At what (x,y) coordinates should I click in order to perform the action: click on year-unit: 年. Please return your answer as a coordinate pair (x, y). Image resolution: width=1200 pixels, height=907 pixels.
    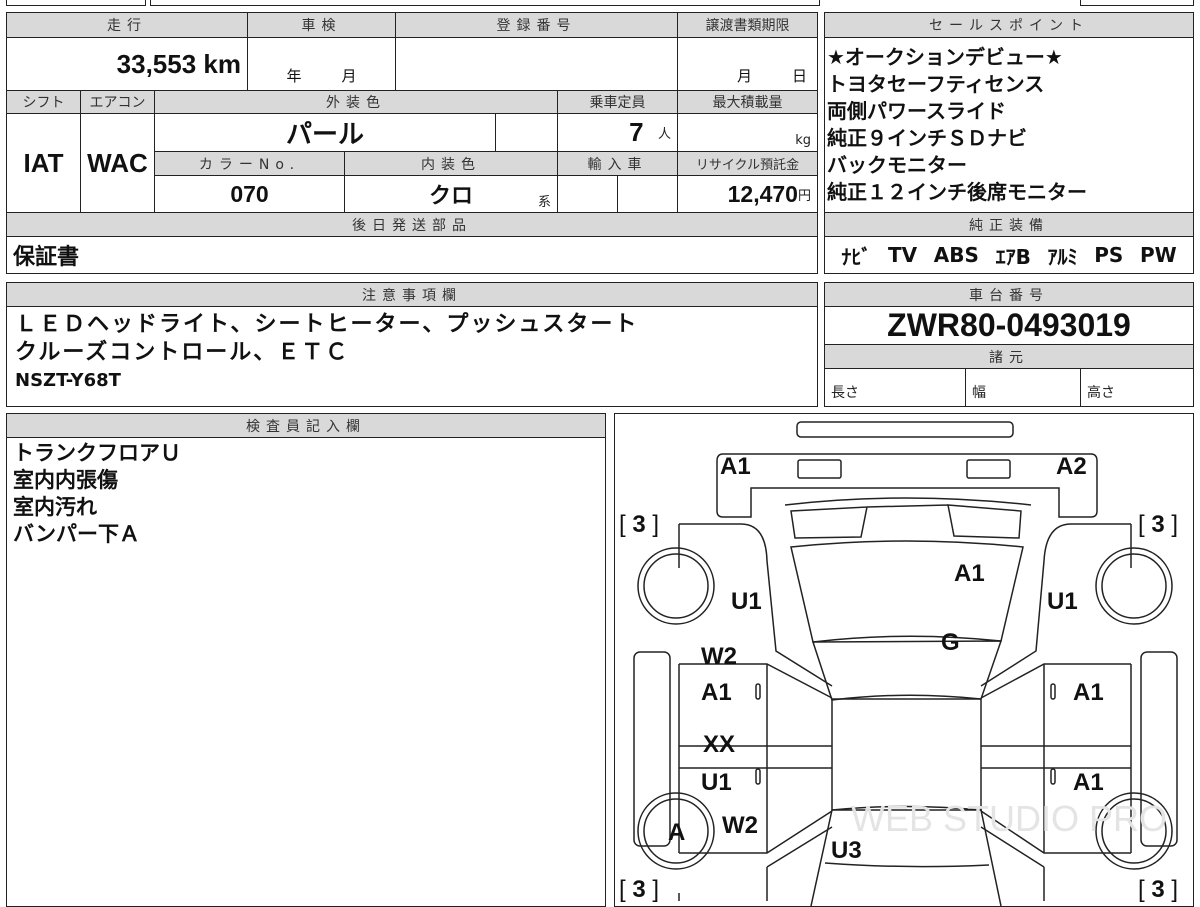
    Looking at the image, I should click on (294, 76).